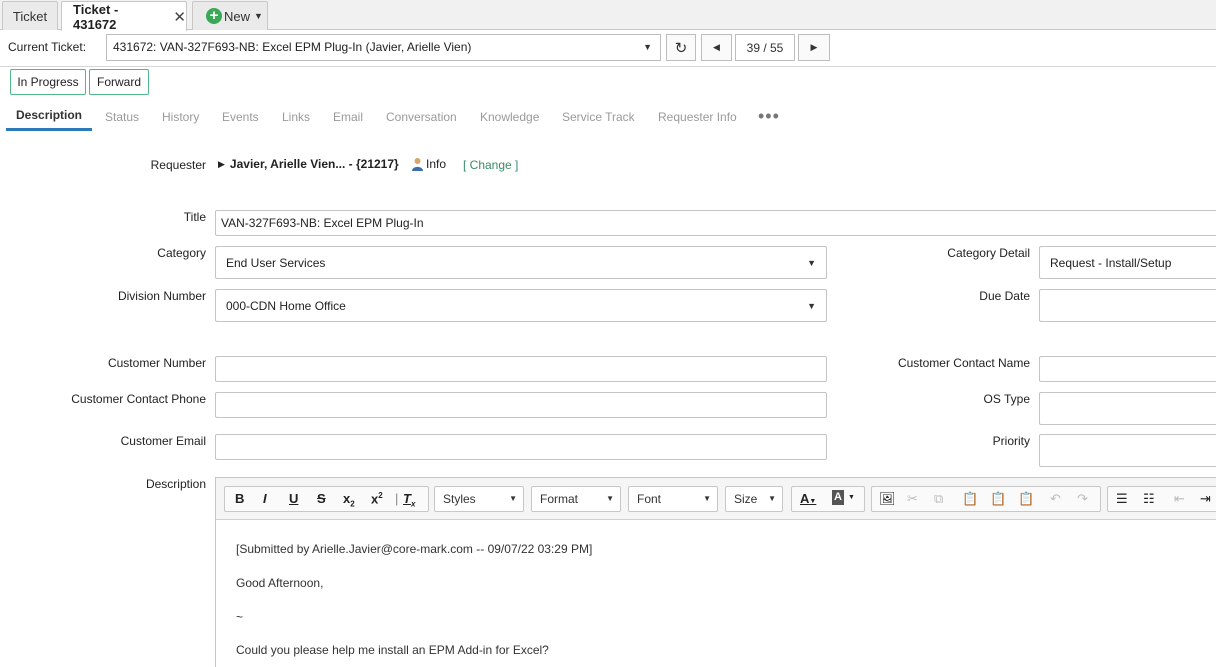  What do you see at coordinates (421, 117) in the screenshot?
I see `tab-conversation: Conversation` at bounding box center [421, 117].